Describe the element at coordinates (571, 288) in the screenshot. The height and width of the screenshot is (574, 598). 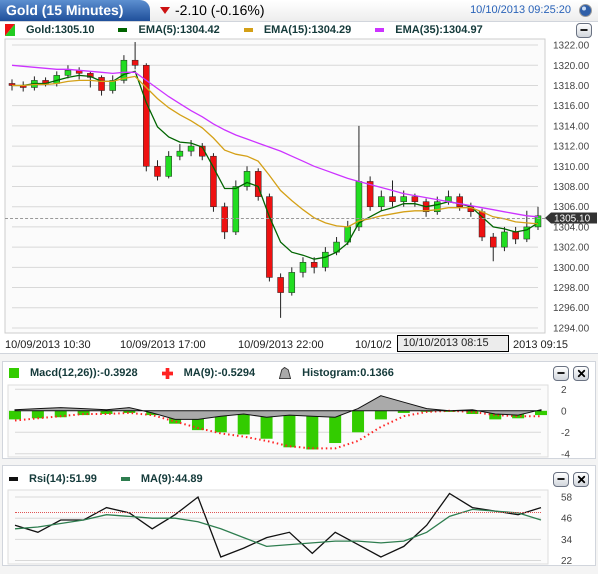
I see `axis-label: 1298.00` at that location.